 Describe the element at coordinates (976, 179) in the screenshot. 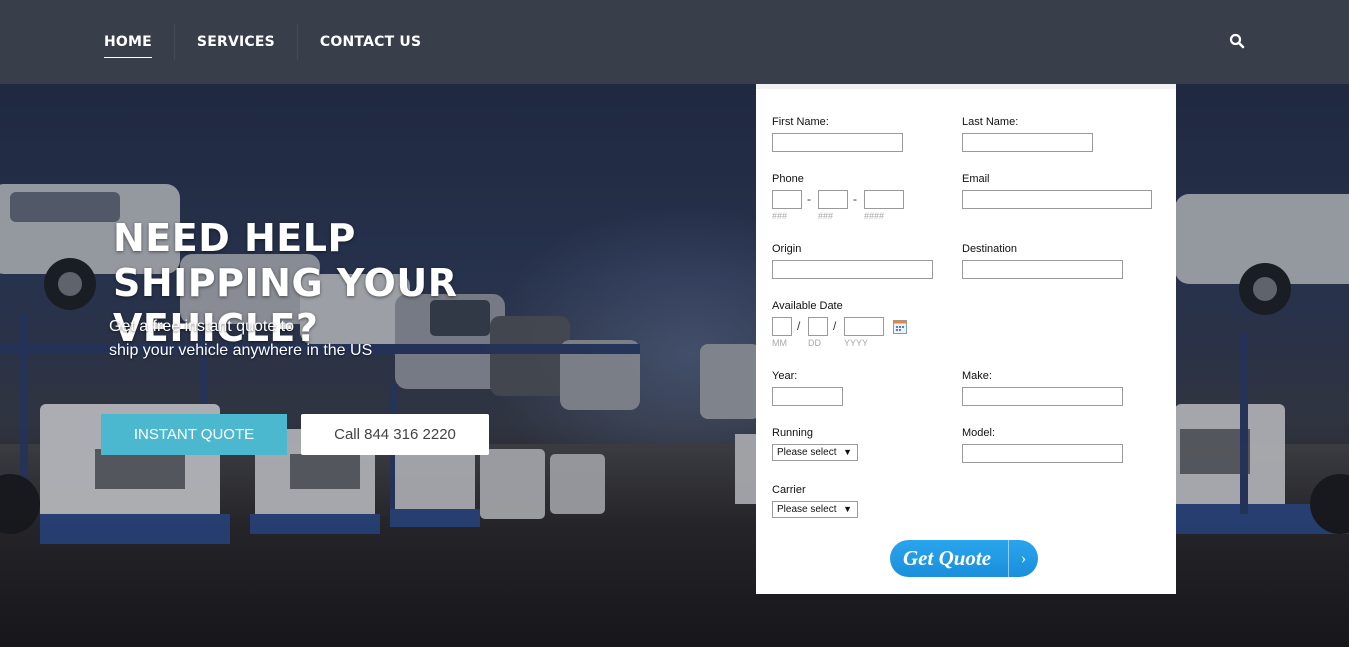

I see `email-label: Email` at that location.